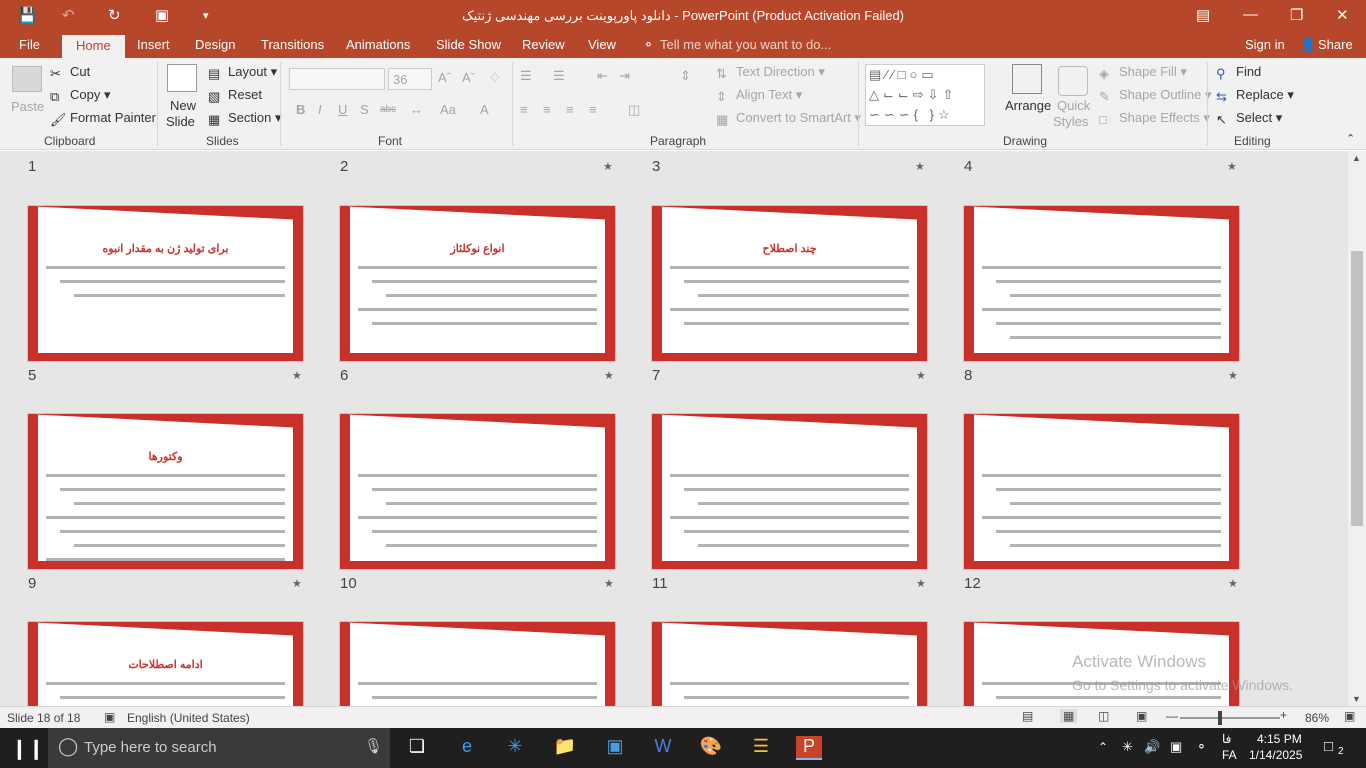 This screenshot has height=768, width=1366. What do you see at coordinates (1356, 158) in the screenshot?
I see `scroll-up-icon: ▲` at bounding box center [1356, 158].